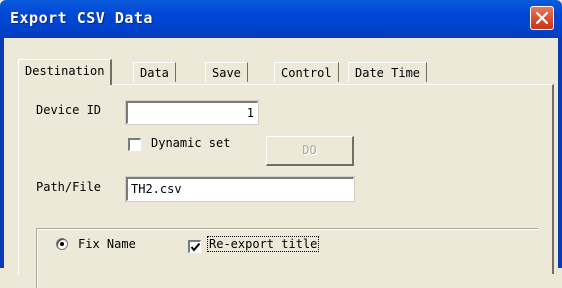 The height and width of the screenshot is (288, 562). Describe the element at coordinates (134, 144) in the screenshot. I see `dynamic-set-checkbox` at that location.